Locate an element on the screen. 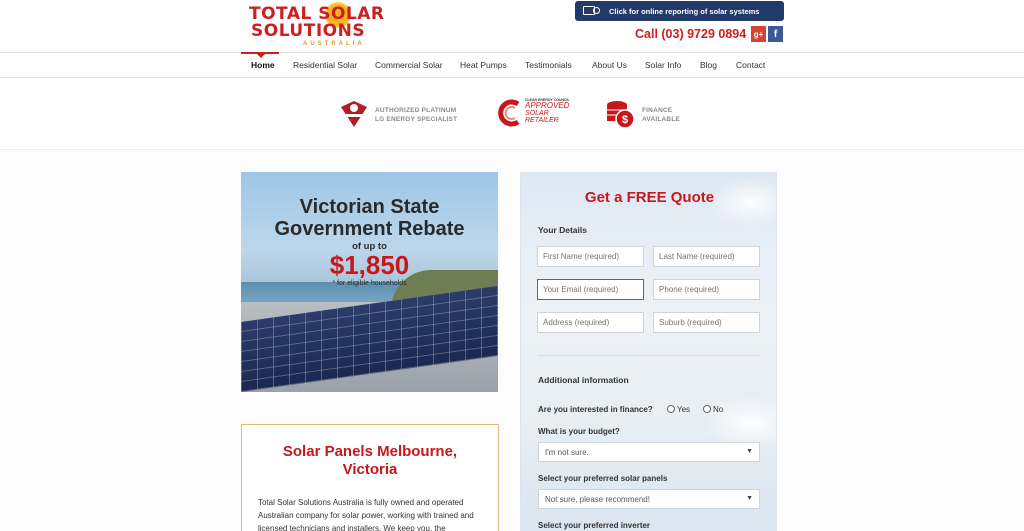 The height and width of the screenshot is (531, 1024). finance-no-label: No is located at coordinates (718, 409).